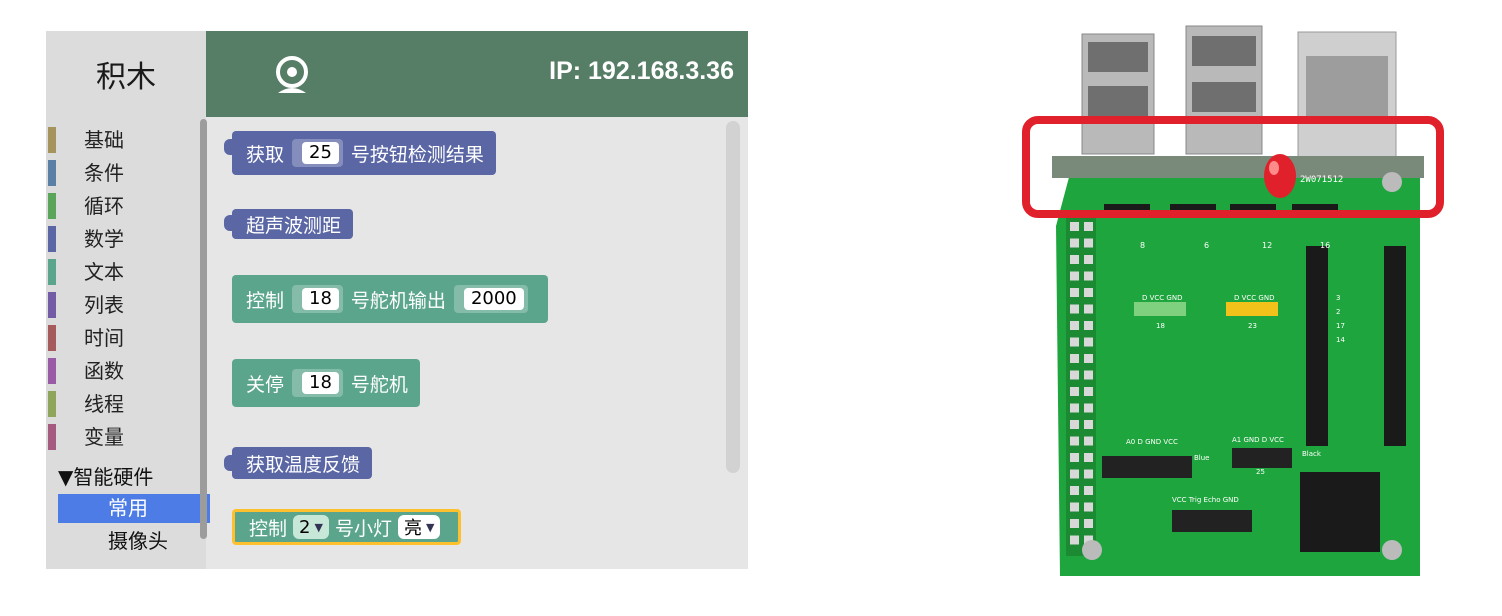  I want to click on ethernet-jack, so click(1347, 86).